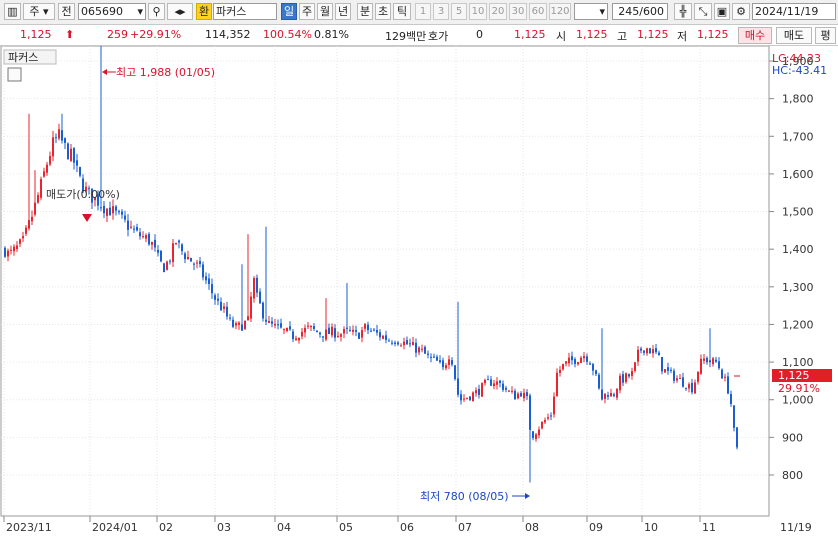 This screenshot has width=838, height=539. Describe the element at coordinates (741, 11) in the screenshot. I see `gear-icon: ⚙` at that location.